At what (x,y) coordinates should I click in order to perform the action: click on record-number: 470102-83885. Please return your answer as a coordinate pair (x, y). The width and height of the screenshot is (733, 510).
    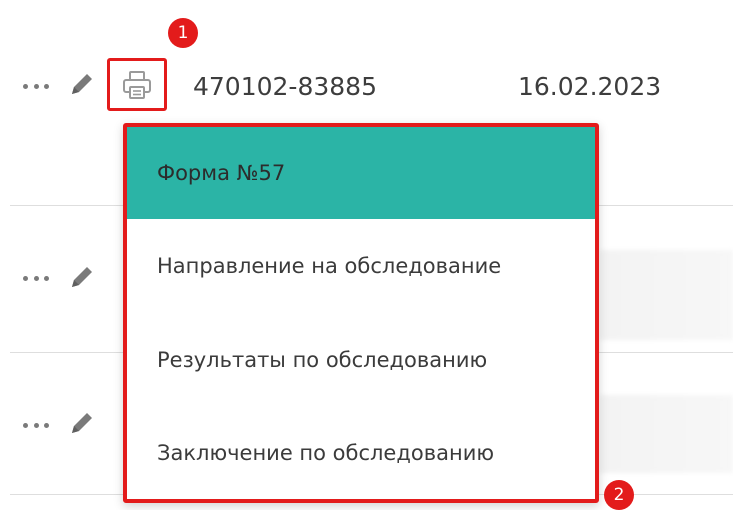
    Looking at the image, I should click on (285, 86).